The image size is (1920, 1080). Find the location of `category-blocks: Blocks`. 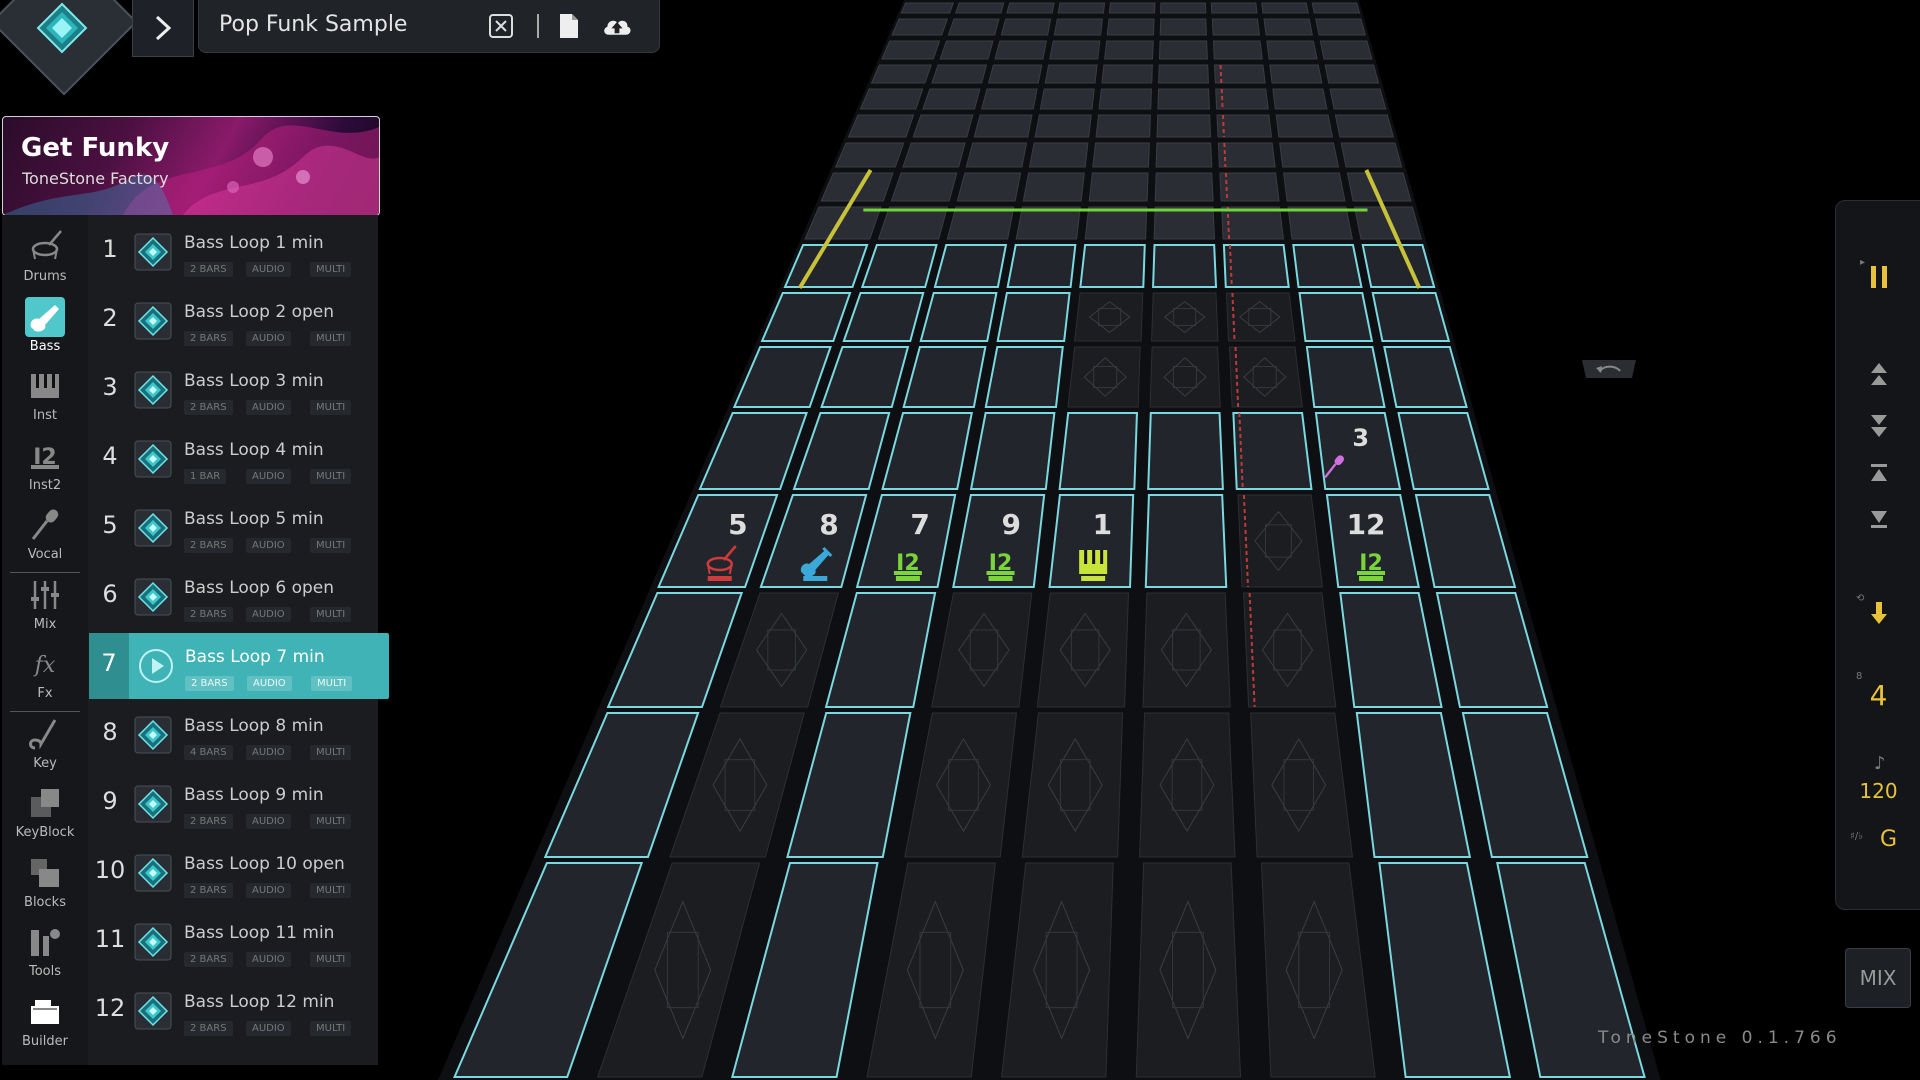

category-blocks: Blocks is located at coordinates (45, 887).